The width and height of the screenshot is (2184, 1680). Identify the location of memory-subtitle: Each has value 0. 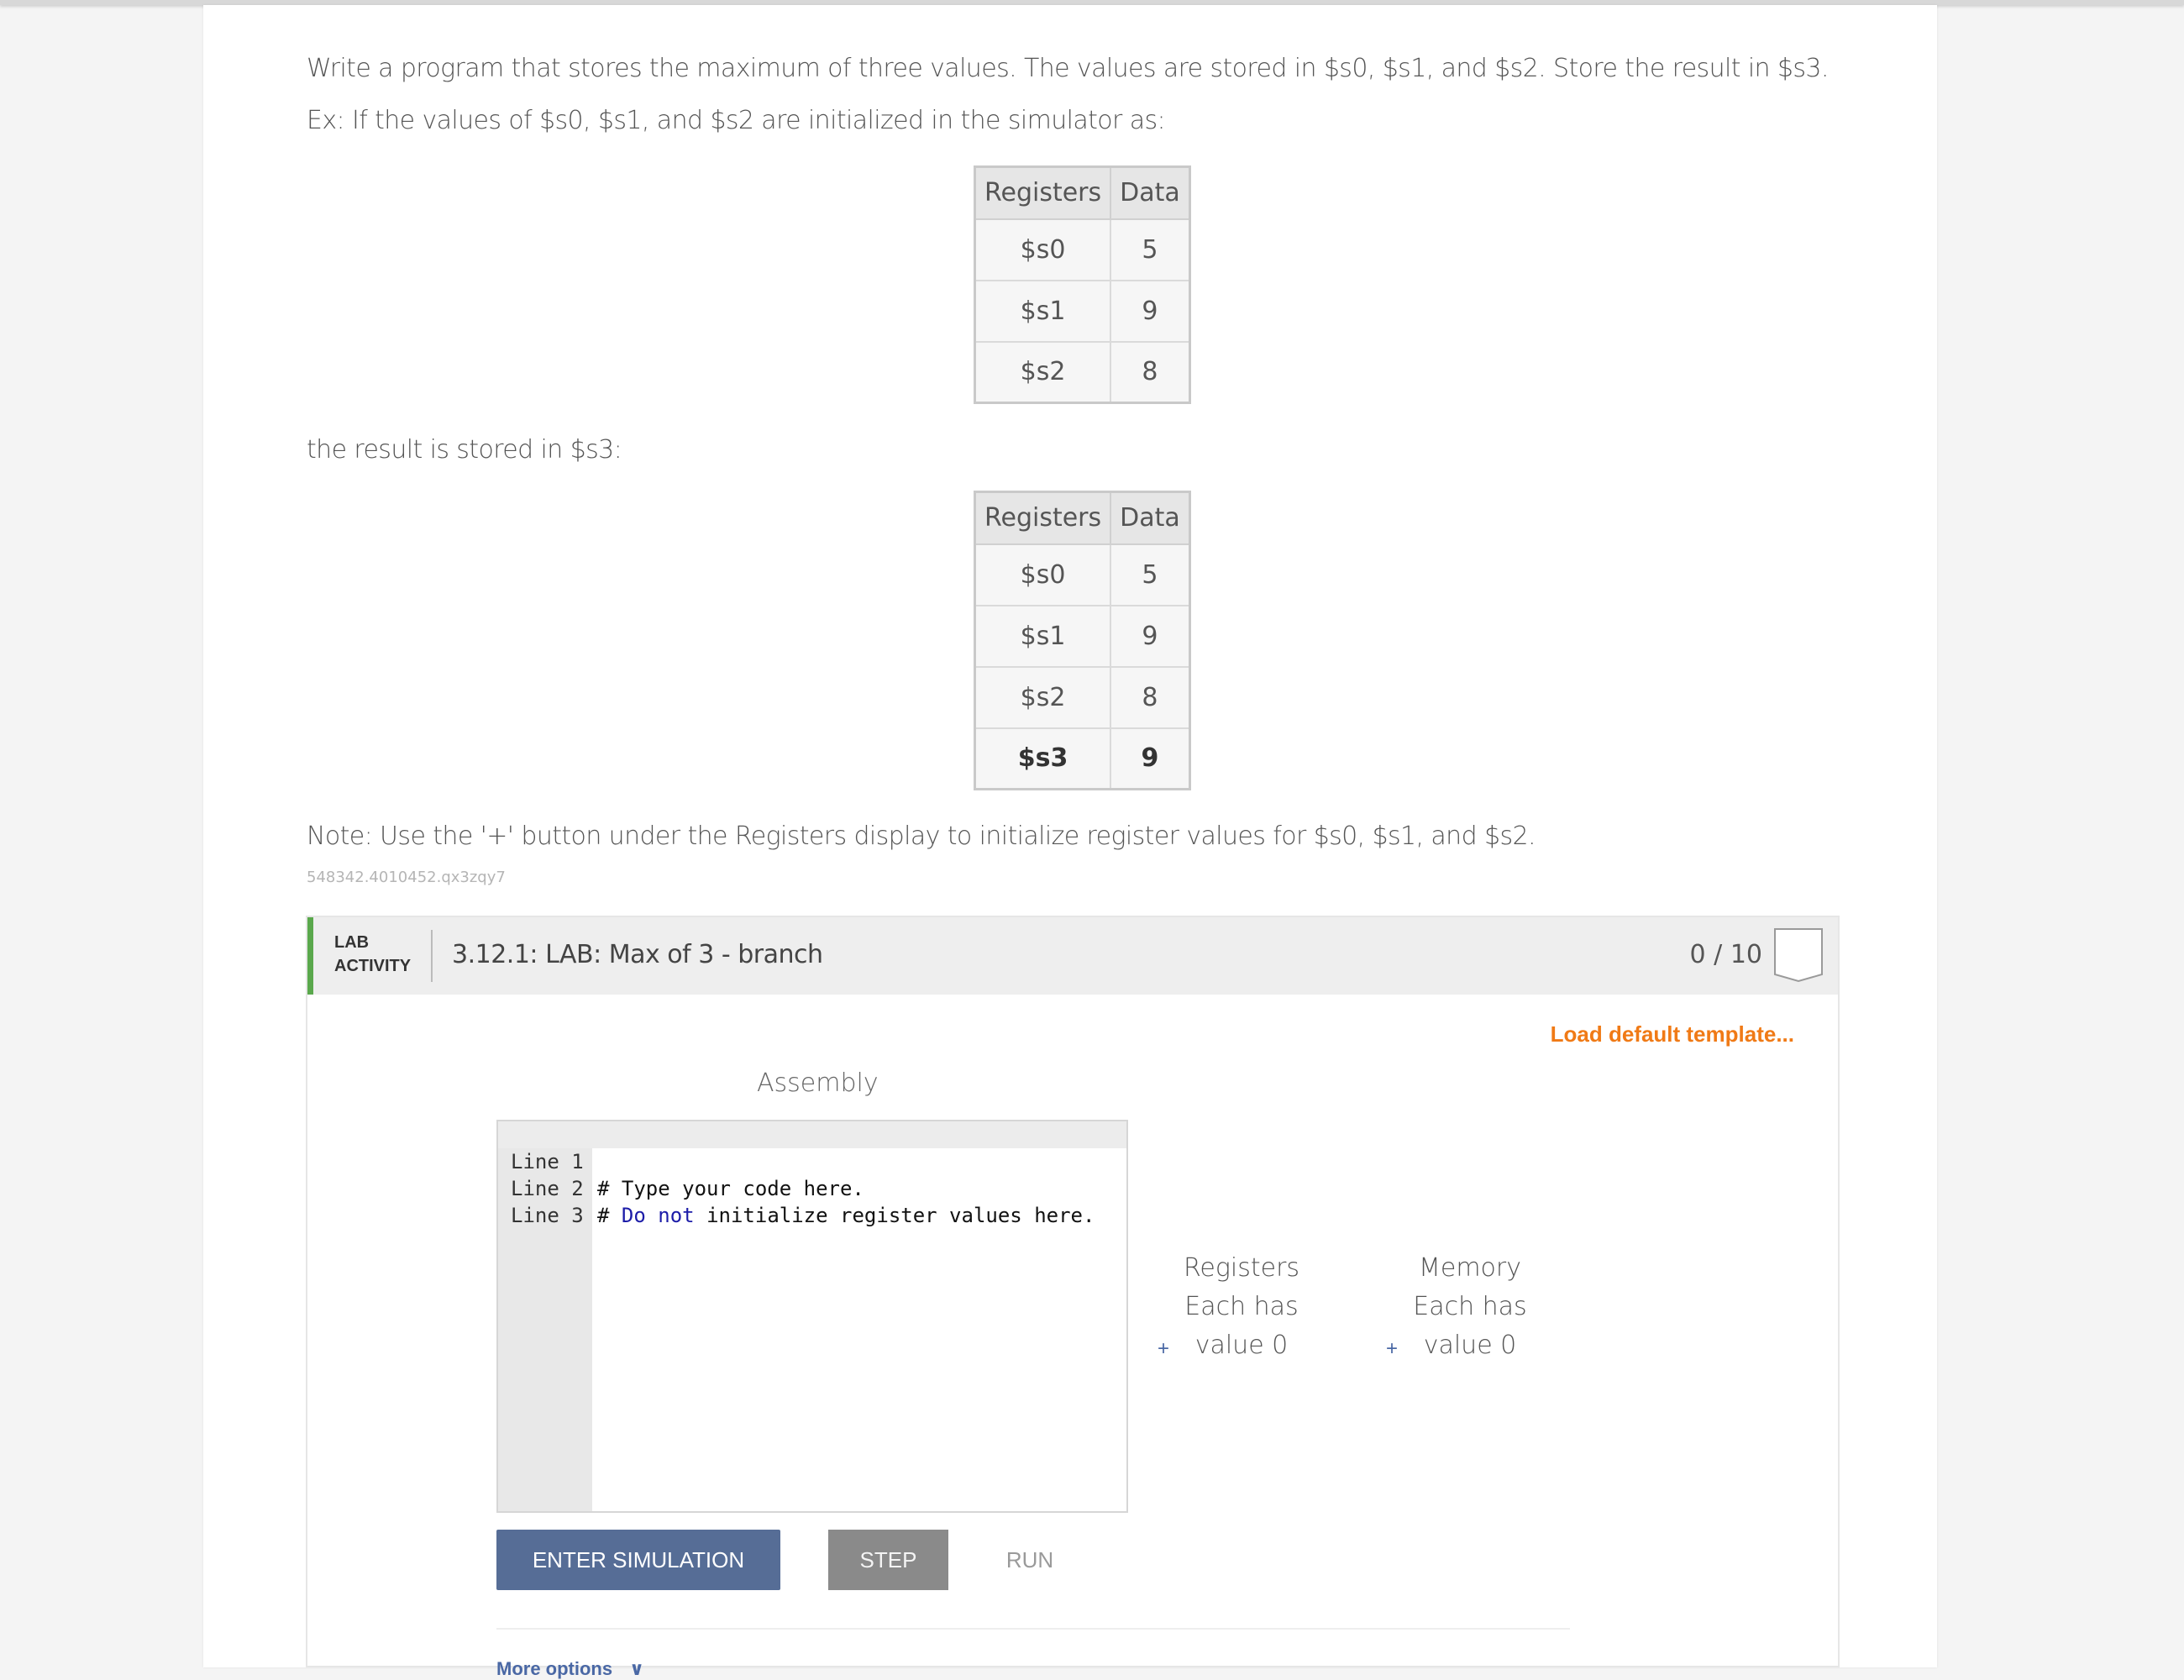
(1470, 1326).